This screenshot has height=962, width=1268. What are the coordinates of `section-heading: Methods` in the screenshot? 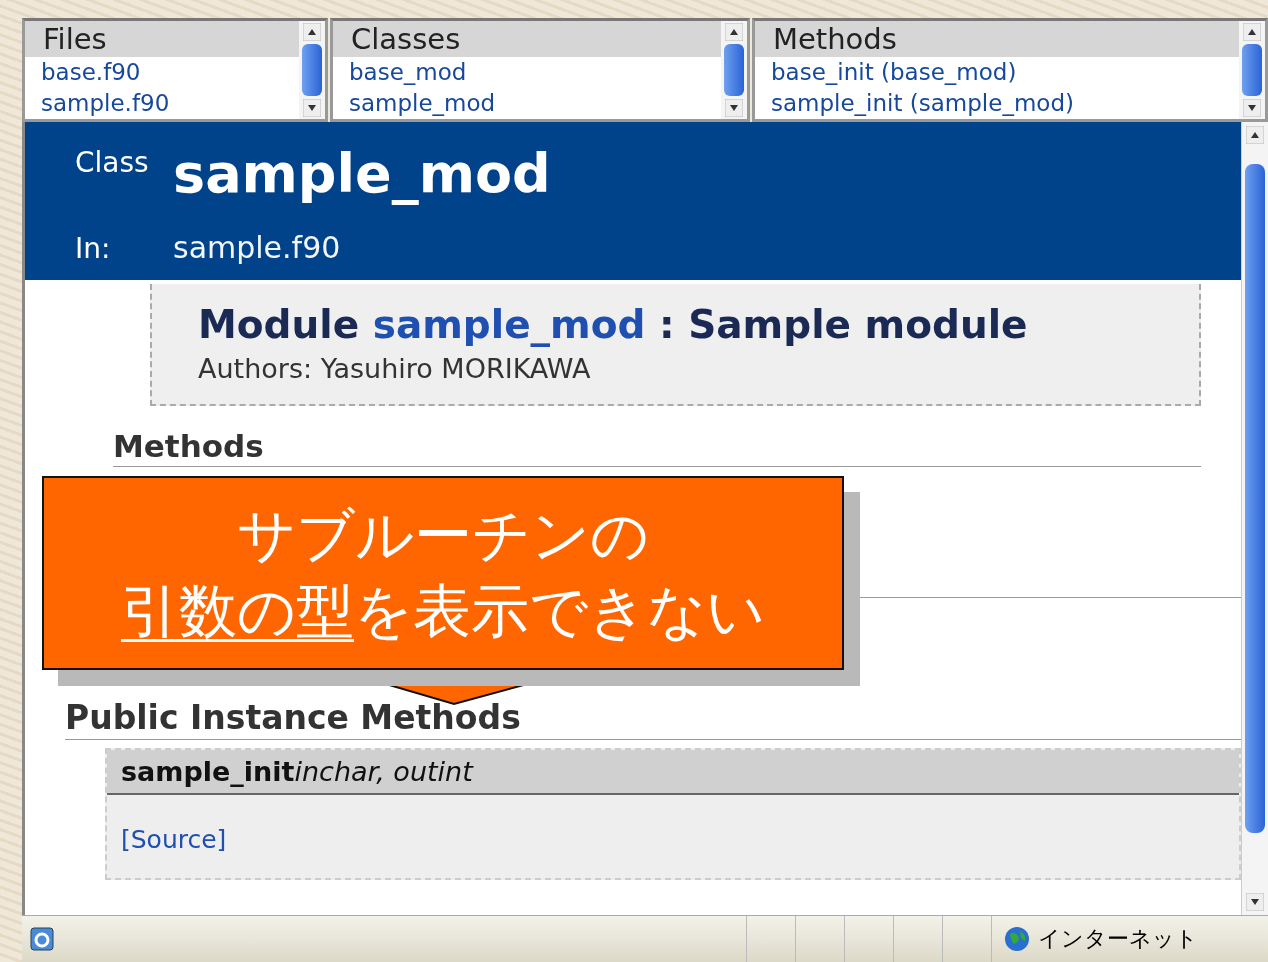 It's located at (657, 446).